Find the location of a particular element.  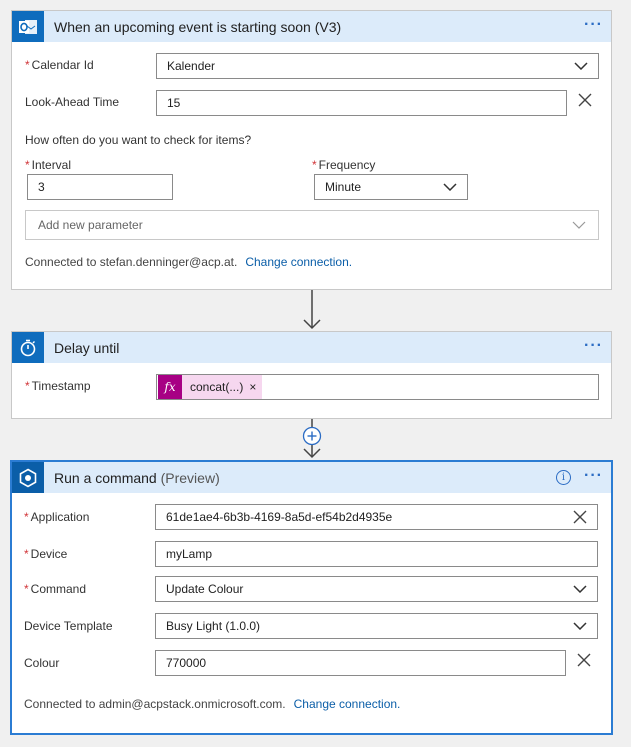

calendar-id-label: * Calendar Id is located at coordinates (59, 65).